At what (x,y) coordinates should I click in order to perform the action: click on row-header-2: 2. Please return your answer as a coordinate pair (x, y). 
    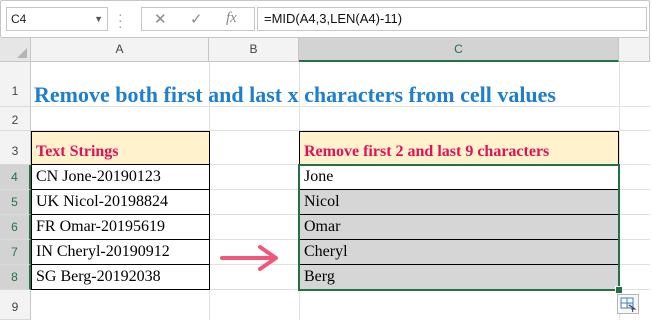
    Looking at the image, I should click on (15, 119).